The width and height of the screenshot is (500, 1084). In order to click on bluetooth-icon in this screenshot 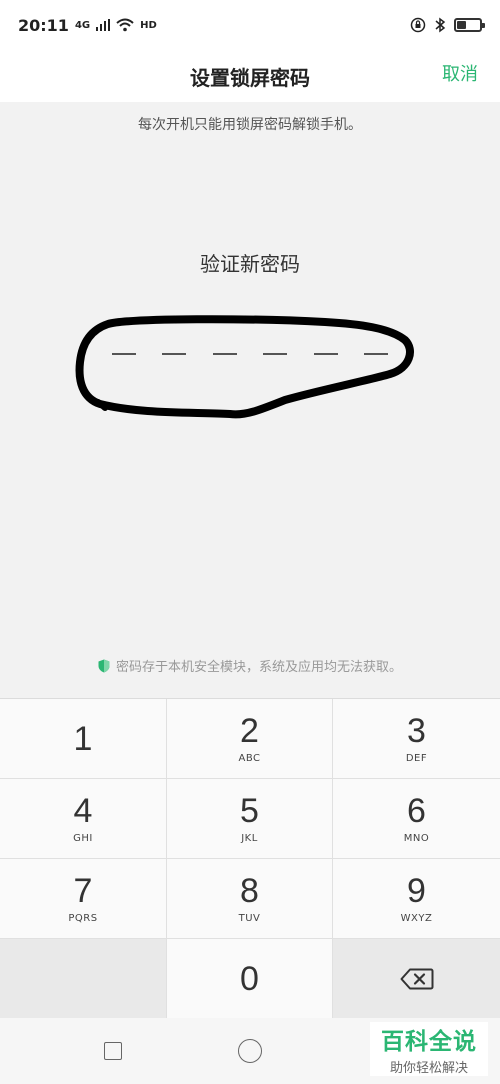, I will do `click(440, 25)`.